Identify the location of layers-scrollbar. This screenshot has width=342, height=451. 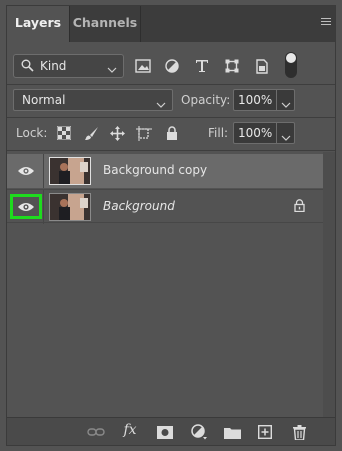
(329, 284).